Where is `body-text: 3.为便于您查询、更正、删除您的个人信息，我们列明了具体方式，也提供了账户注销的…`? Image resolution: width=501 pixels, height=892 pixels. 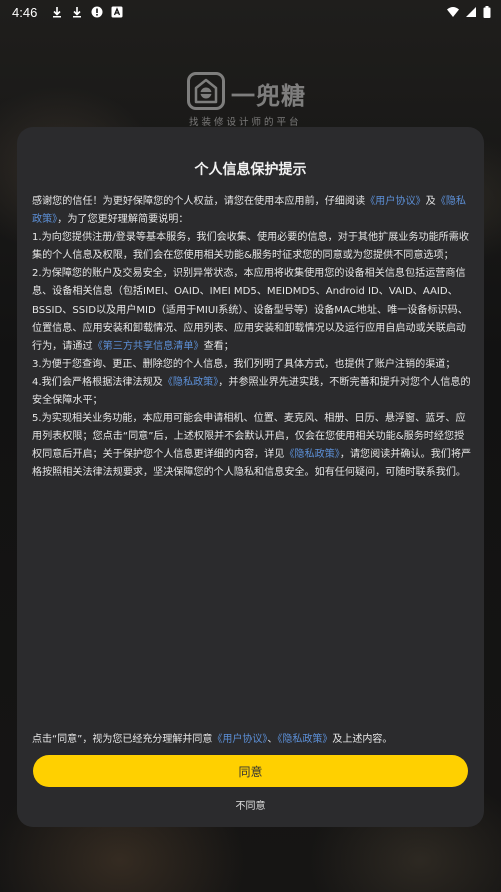 body-text: 3.为便于您查询、更正、删除您的个人信息，我们列明了具体方式，也提供了账户注销的… is located at coordinates (244, 364).